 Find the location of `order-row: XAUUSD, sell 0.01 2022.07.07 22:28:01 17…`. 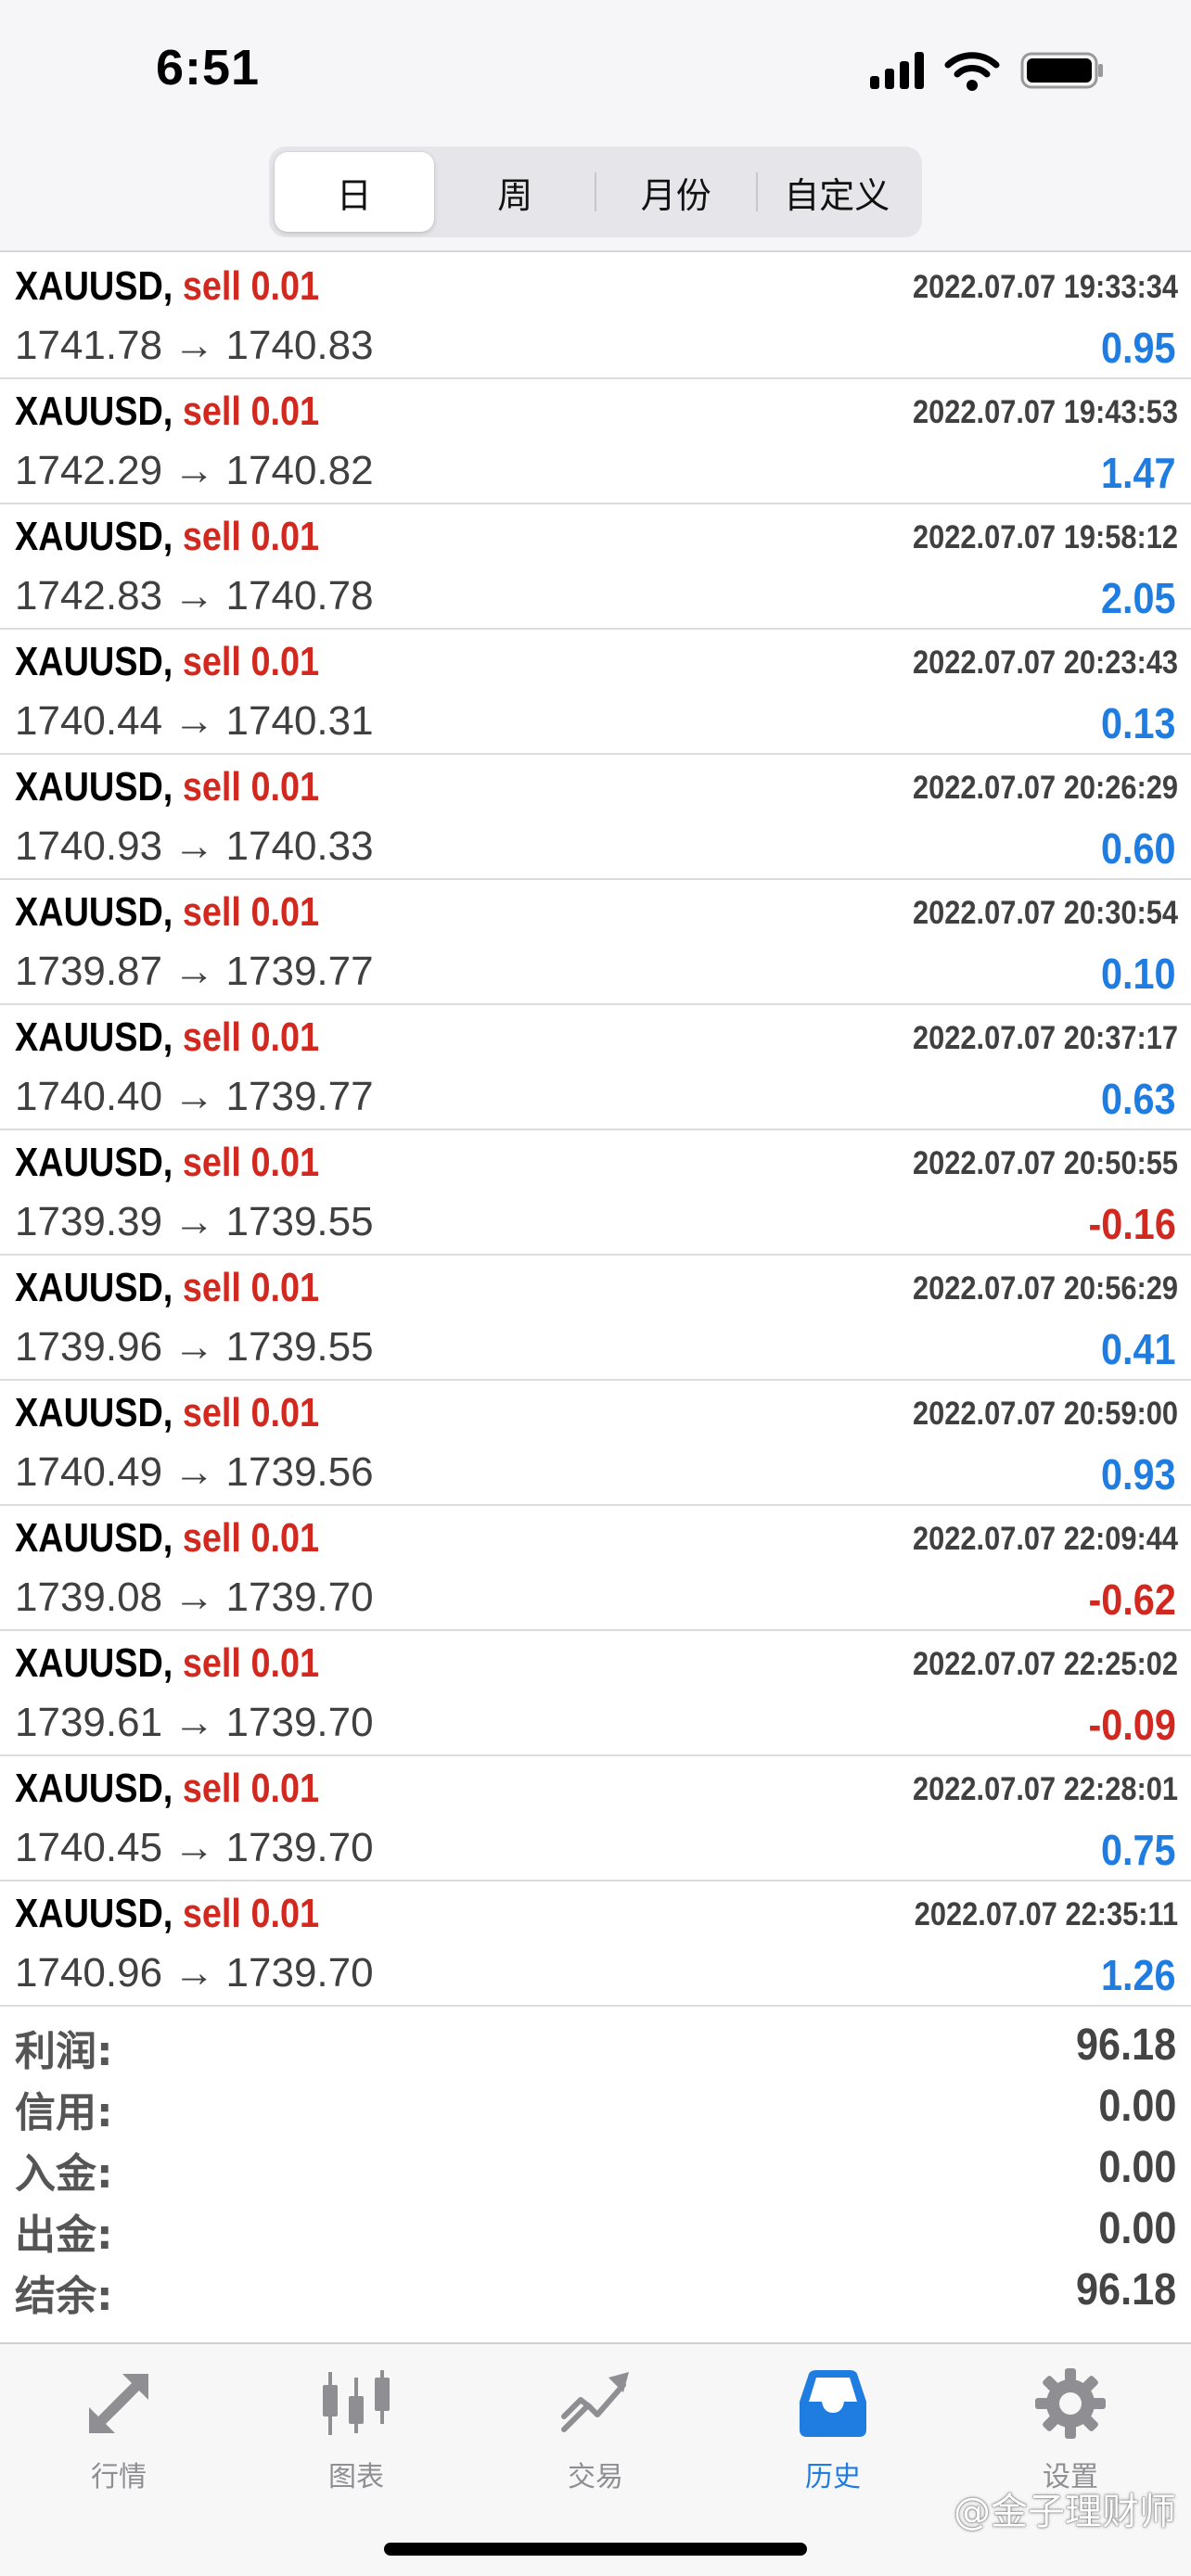

order-row: XAUUSD, sell 0.01 2022.07.07 22:28:01 17… is located at coordinates (595, 1819).